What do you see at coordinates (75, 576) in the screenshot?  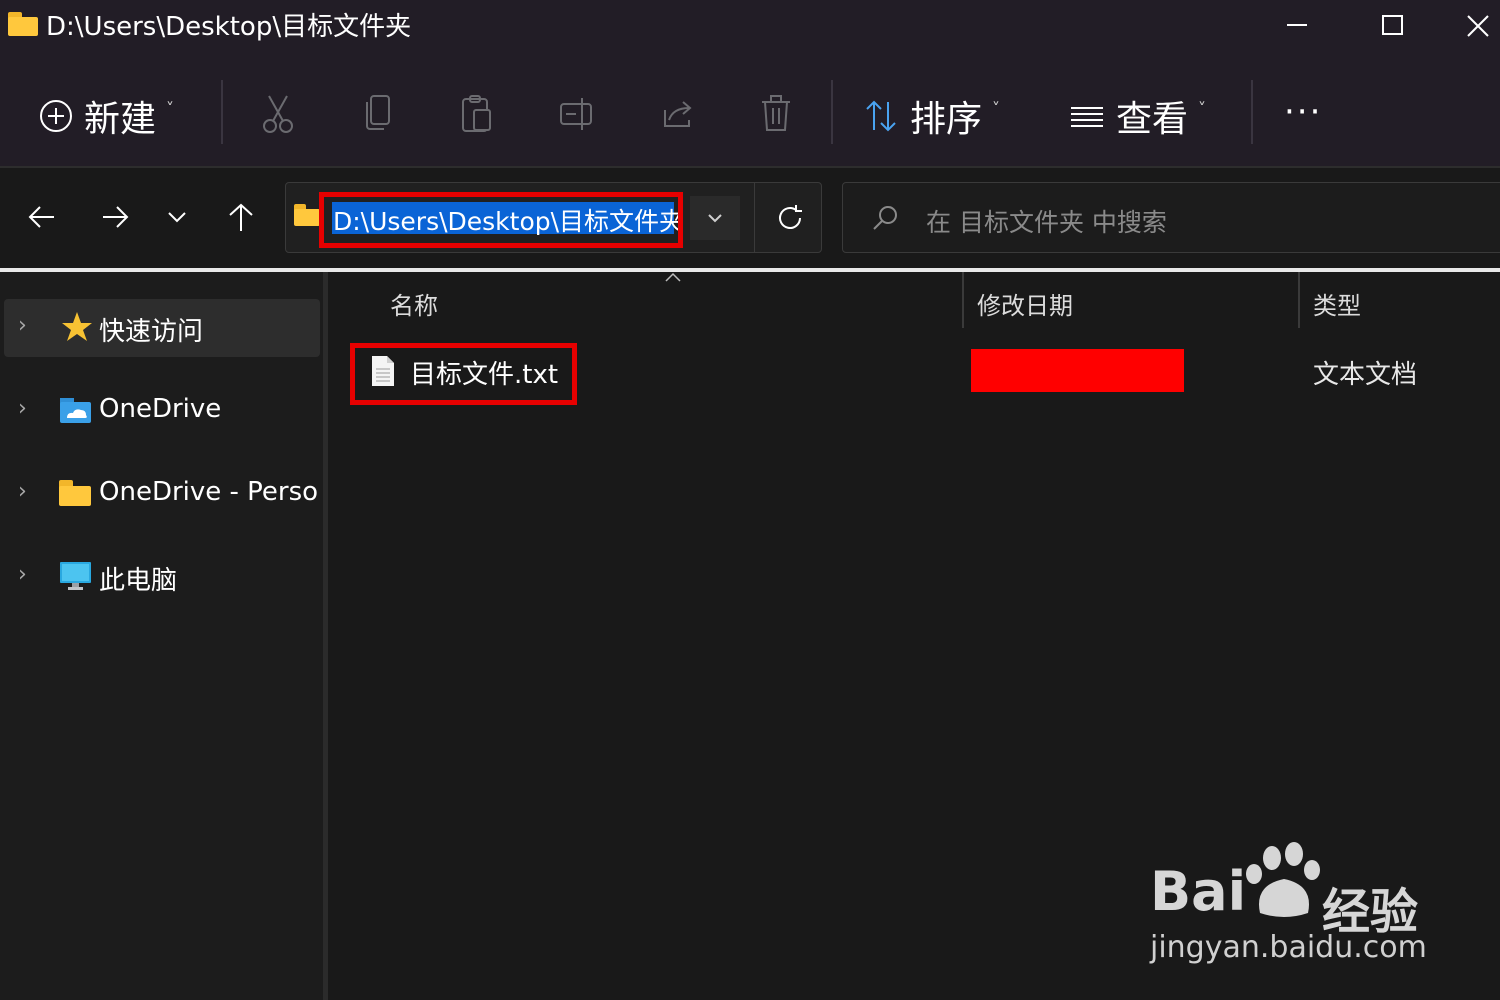 I see `monitor-icon` at bounding box center [75, 576].